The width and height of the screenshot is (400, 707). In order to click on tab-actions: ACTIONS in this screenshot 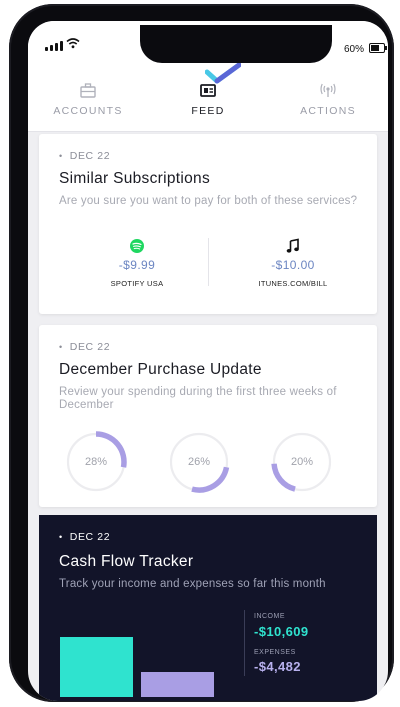, I will do `click(328, 99)`.